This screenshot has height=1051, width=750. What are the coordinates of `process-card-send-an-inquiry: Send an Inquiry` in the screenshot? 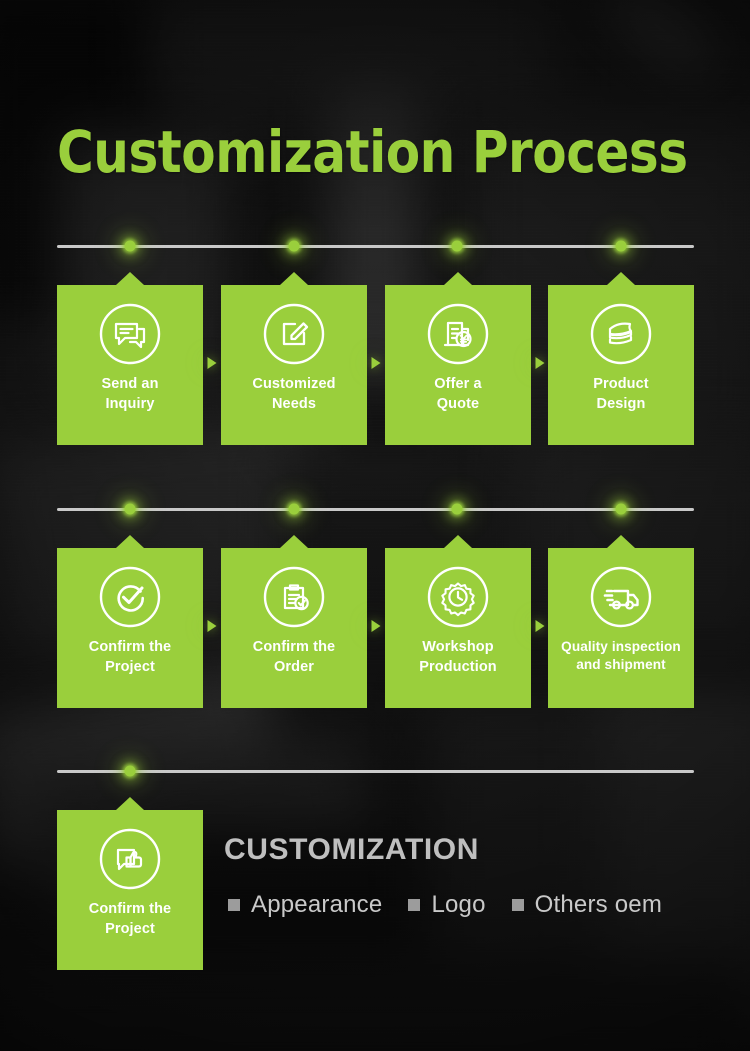 It's located at (130, 358).